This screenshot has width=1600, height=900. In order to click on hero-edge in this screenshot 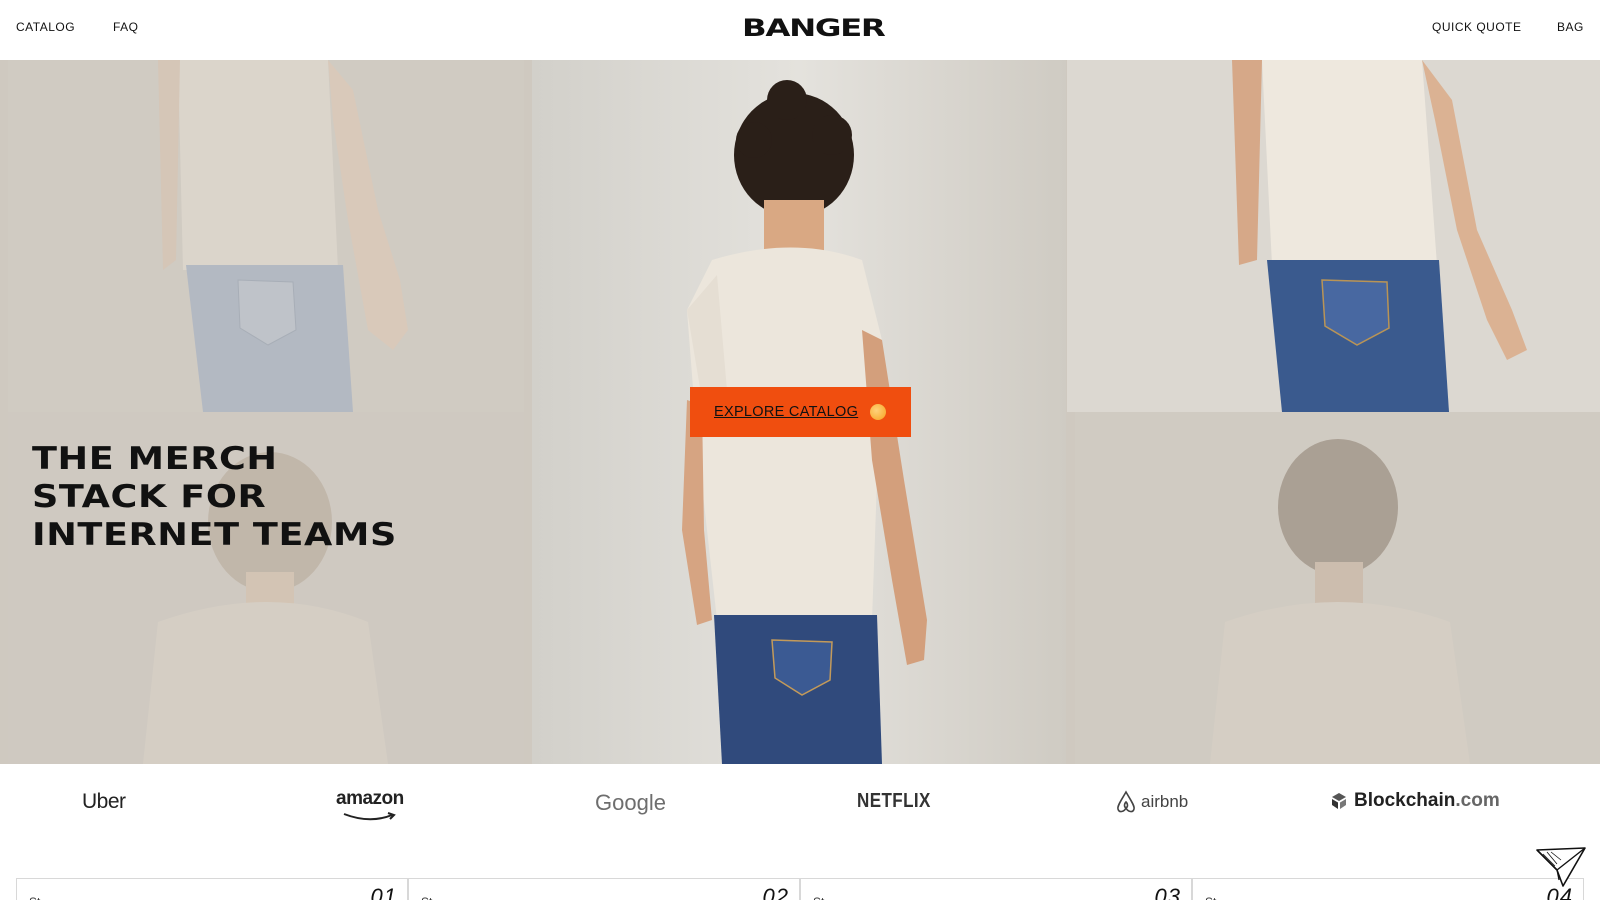, I will do `click(4, 412)`.